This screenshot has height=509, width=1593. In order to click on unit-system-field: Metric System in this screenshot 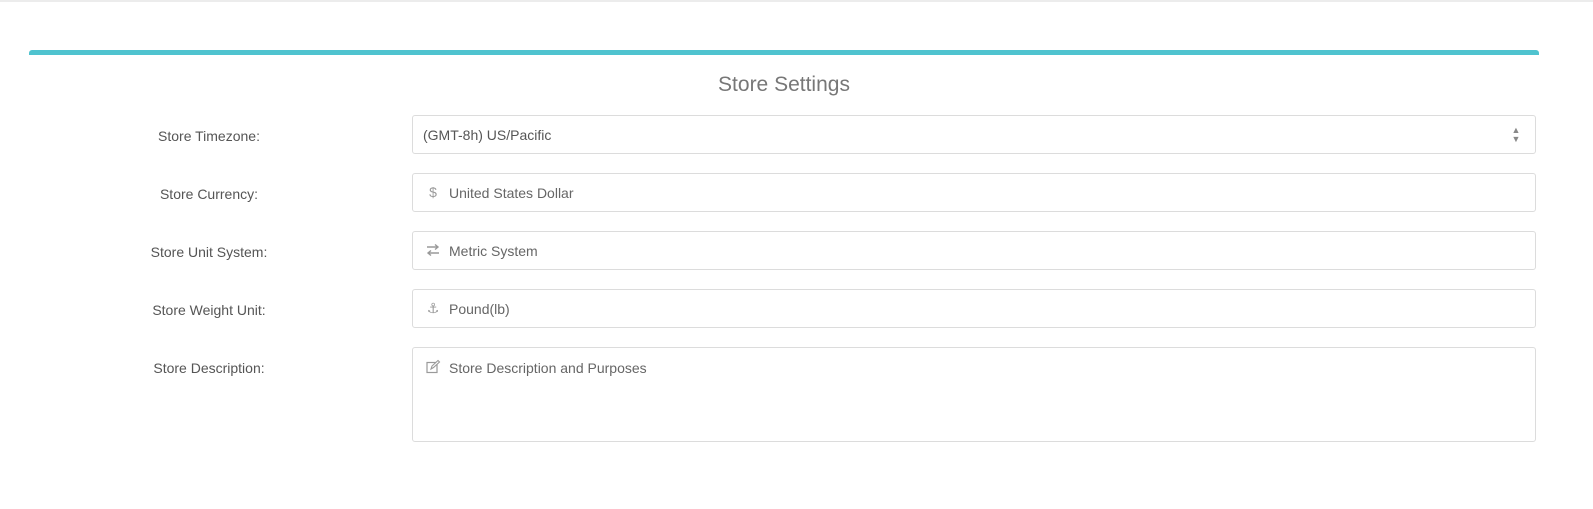, I will do `click(974, 250)`.